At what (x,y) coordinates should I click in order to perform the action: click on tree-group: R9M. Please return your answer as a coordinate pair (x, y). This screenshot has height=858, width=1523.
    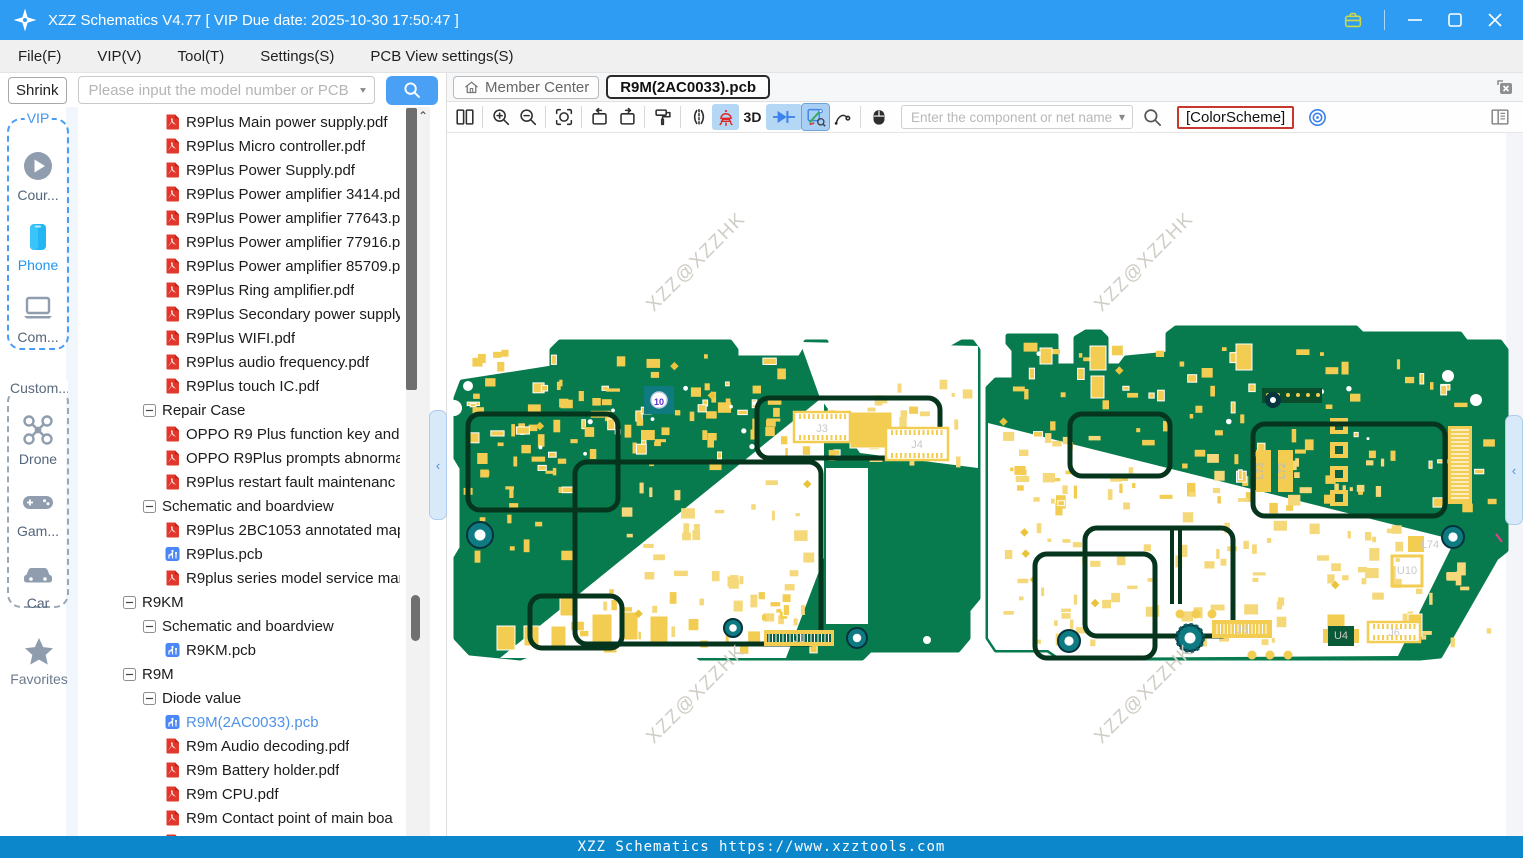
    Looking at the image, I should click on (239, 674).